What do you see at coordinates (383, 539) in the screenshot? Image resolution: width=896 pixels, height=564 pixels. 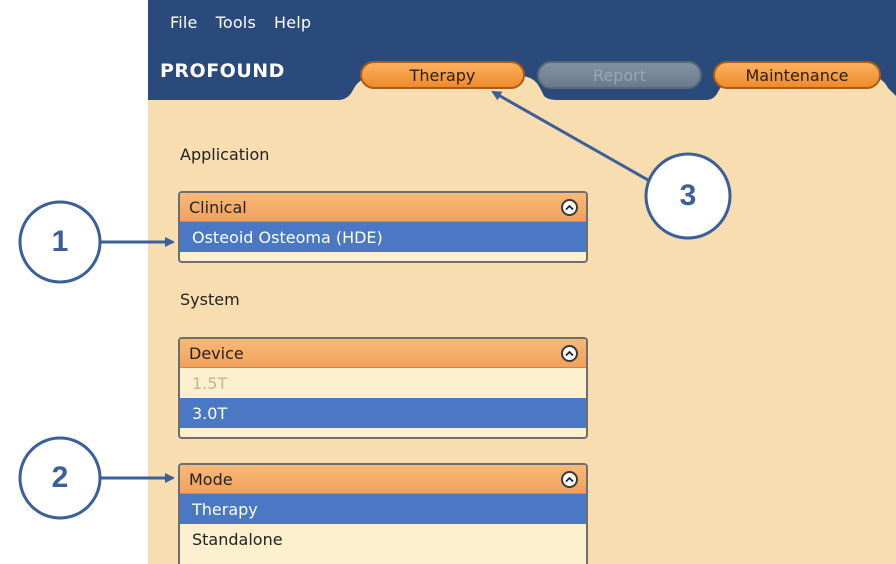 I see `mode-option-standalone: Standalone` at bounding box center [383, 539].